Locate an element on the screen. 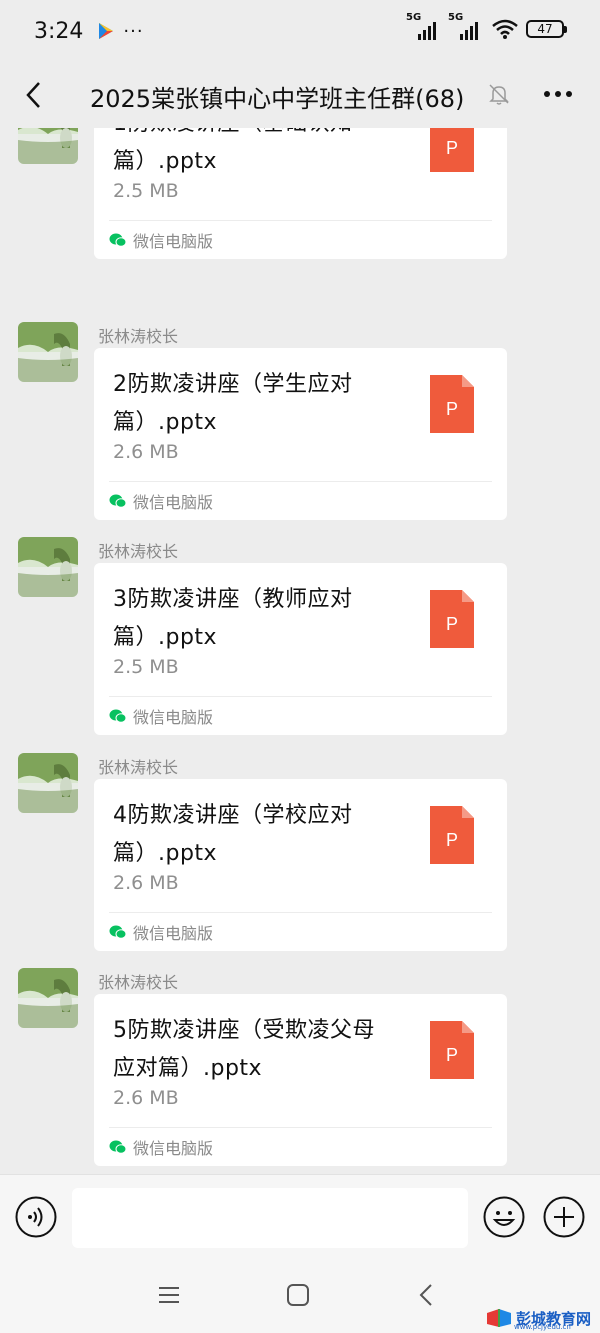 The image size is (600, 1333). file-message-card: 5防欺凌讲座（受欺凌父母应对篇）.pptx 2.6 MB P 微信电脑版 is located at coordinates (300, 1080).